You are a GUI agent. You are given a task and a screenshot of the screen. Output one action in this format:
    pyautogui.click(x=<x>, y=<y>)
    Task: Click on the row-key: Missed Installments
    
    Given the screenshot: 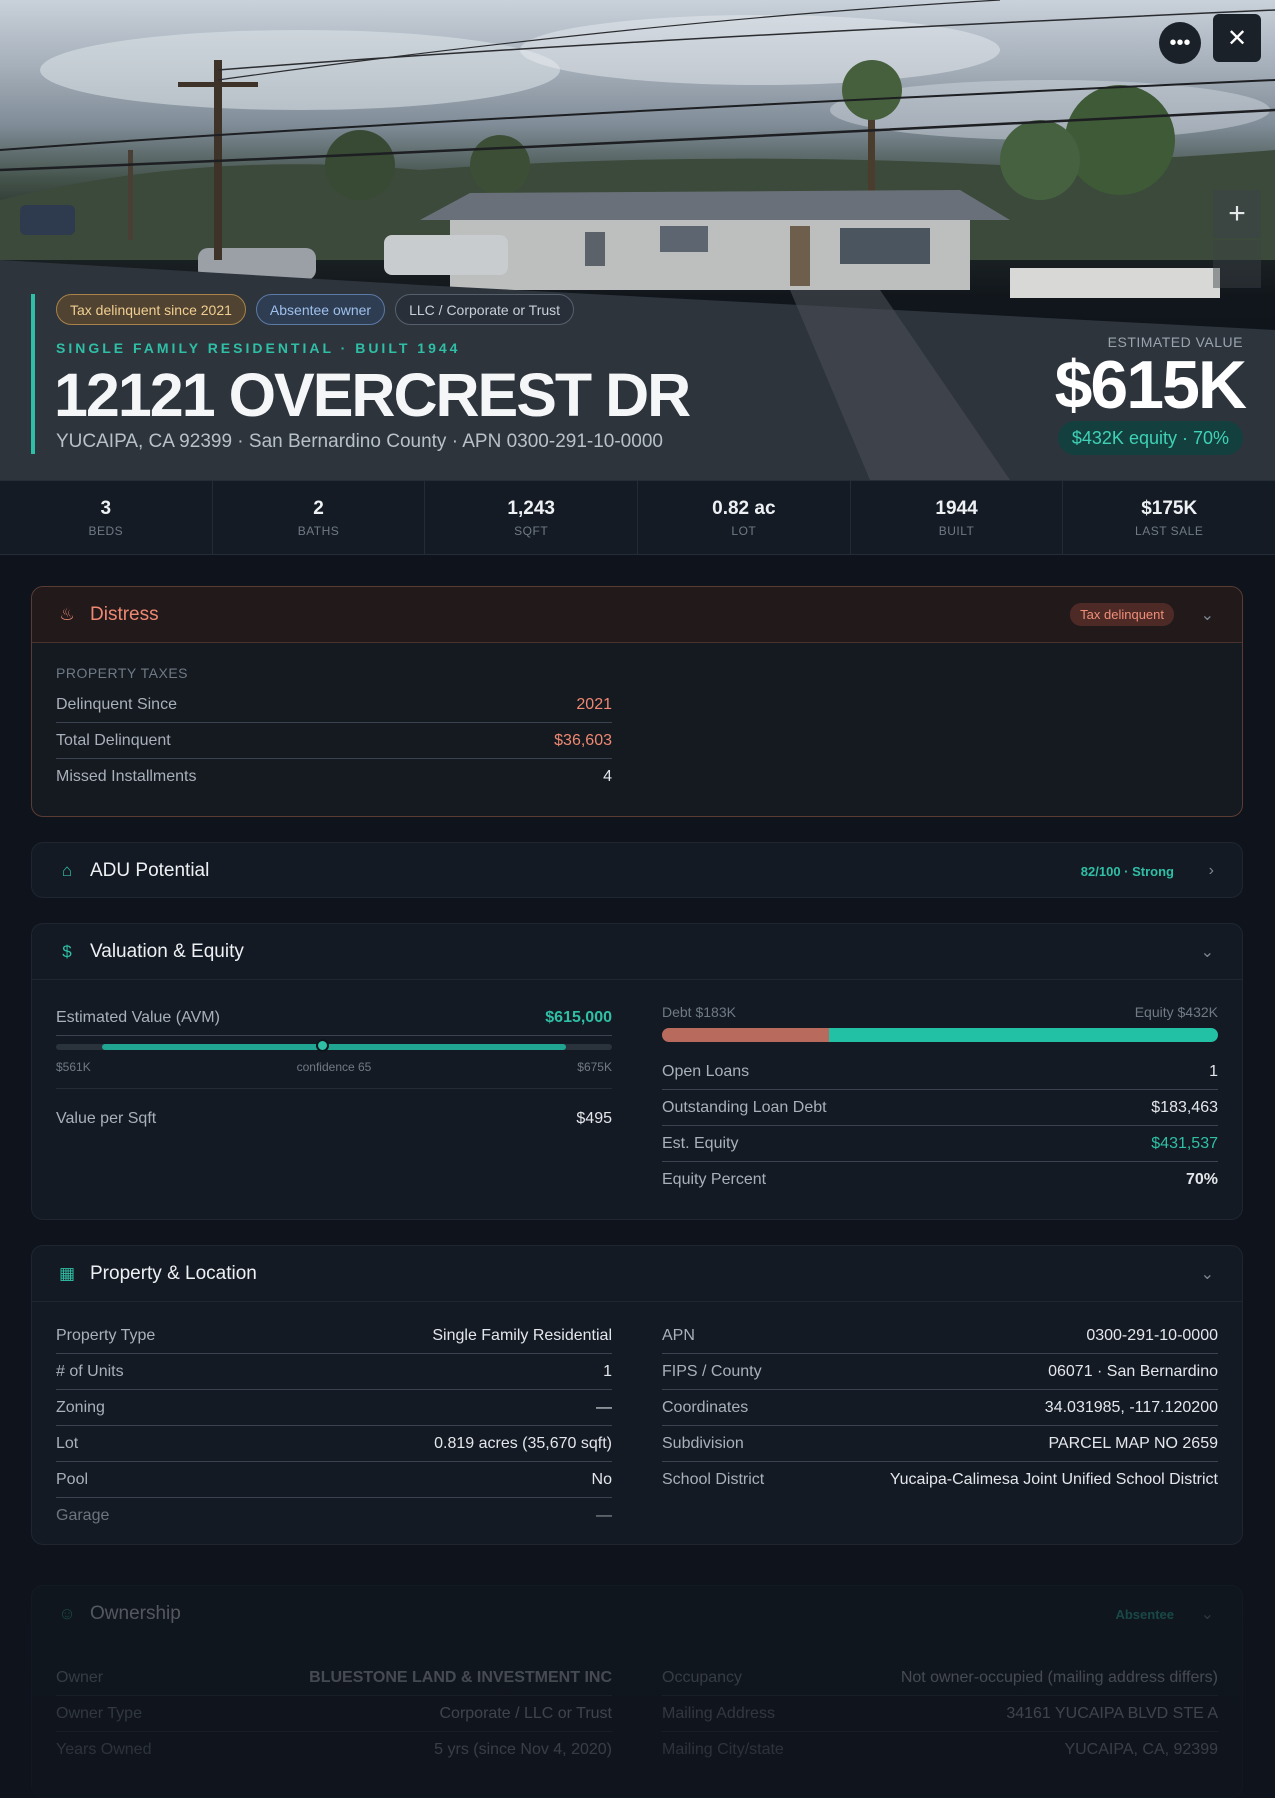 What is the action you would take?
    pyautogui.click(x=126, y=776)
    